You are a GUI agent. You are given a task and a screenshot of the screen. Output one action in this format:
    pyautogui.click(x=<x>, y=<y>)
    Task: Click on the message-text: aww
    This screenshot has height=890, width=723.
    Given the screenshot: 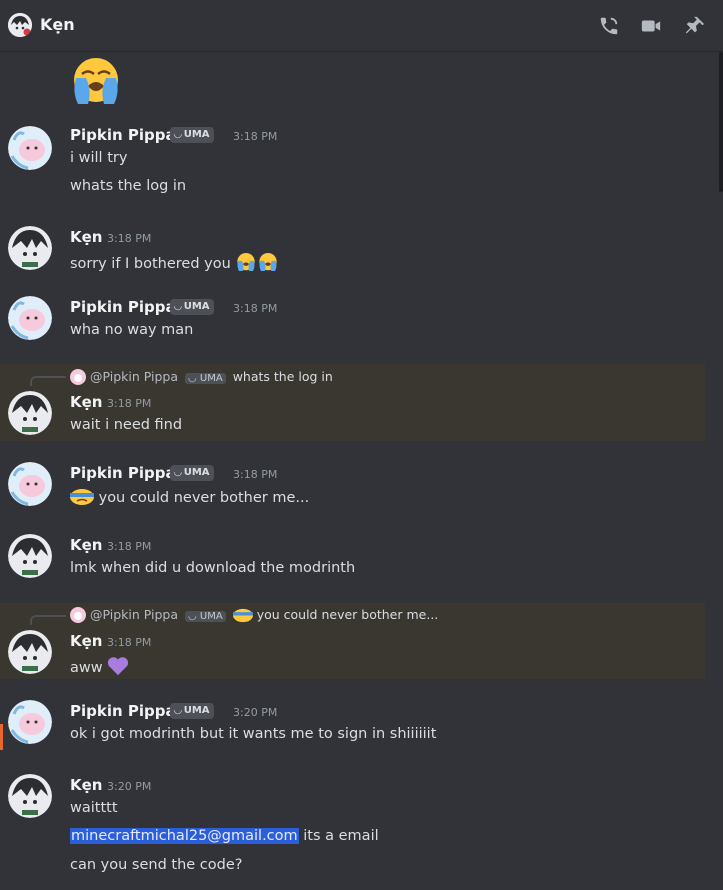 What is the action you would take?
    pyautogui.click(x=99, y=668)
    